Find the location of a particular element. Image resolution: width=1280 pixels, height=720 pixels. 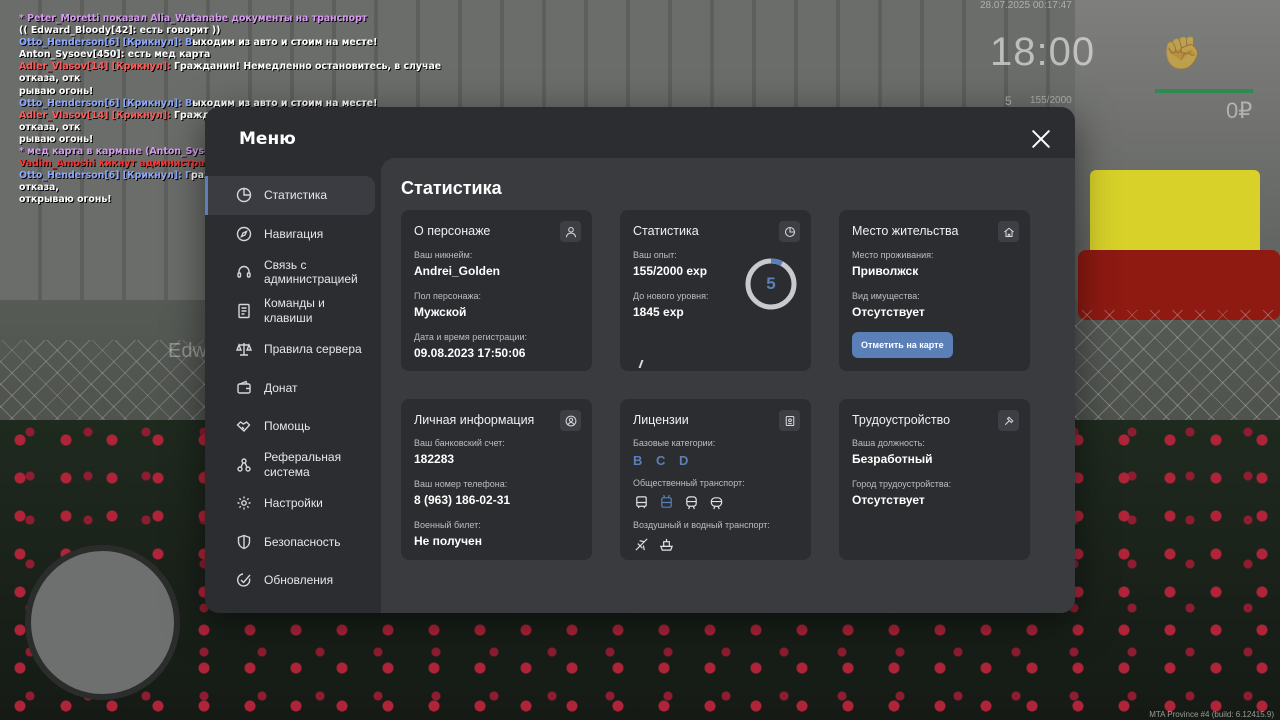

field-label: Место проживания: is located at coordinates (893, 255).